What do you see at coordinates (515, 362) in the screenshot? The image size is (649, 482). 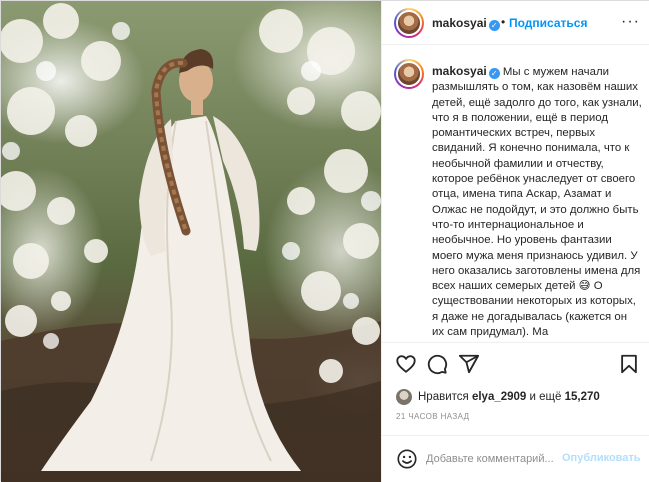 I see `post-actions` at bounding box center [515, 362].